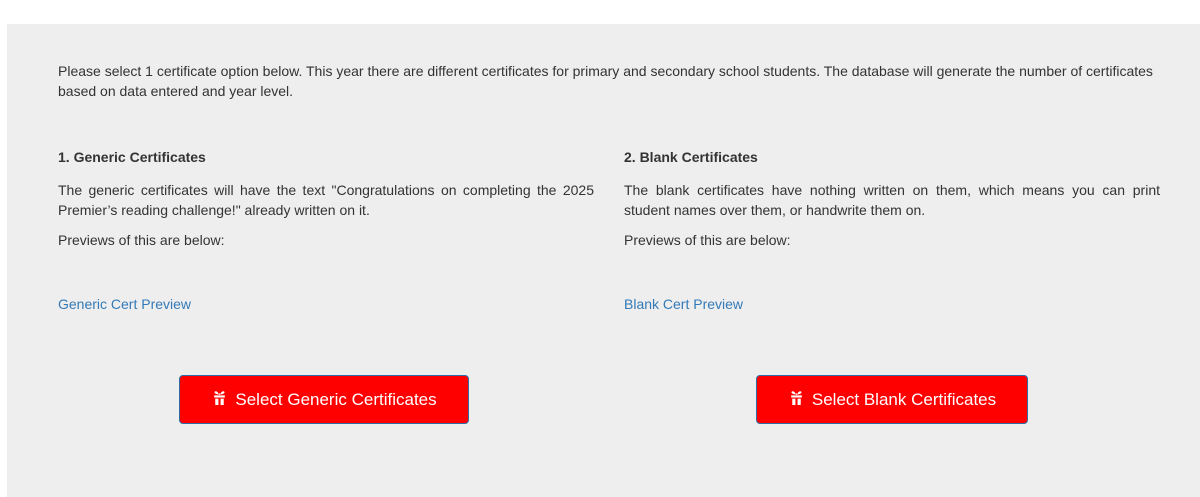 Image resolution: width=1200 pixels, height=497 pixels. I want to click on generic-previews-text: Previews of this are below:, so click(141, 240).